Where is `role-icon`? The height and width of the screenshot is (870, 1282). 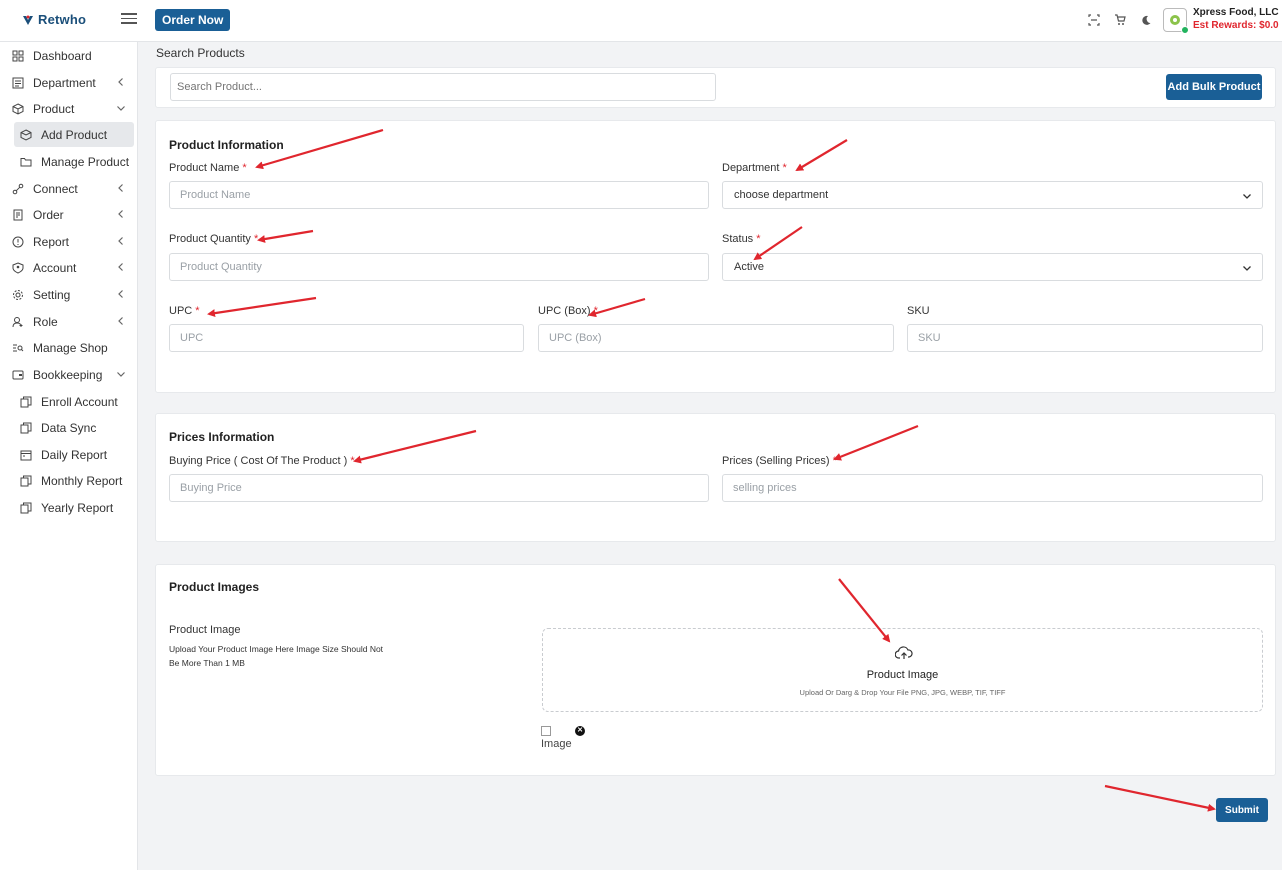
role-icon is located at coordinates (18, 322).